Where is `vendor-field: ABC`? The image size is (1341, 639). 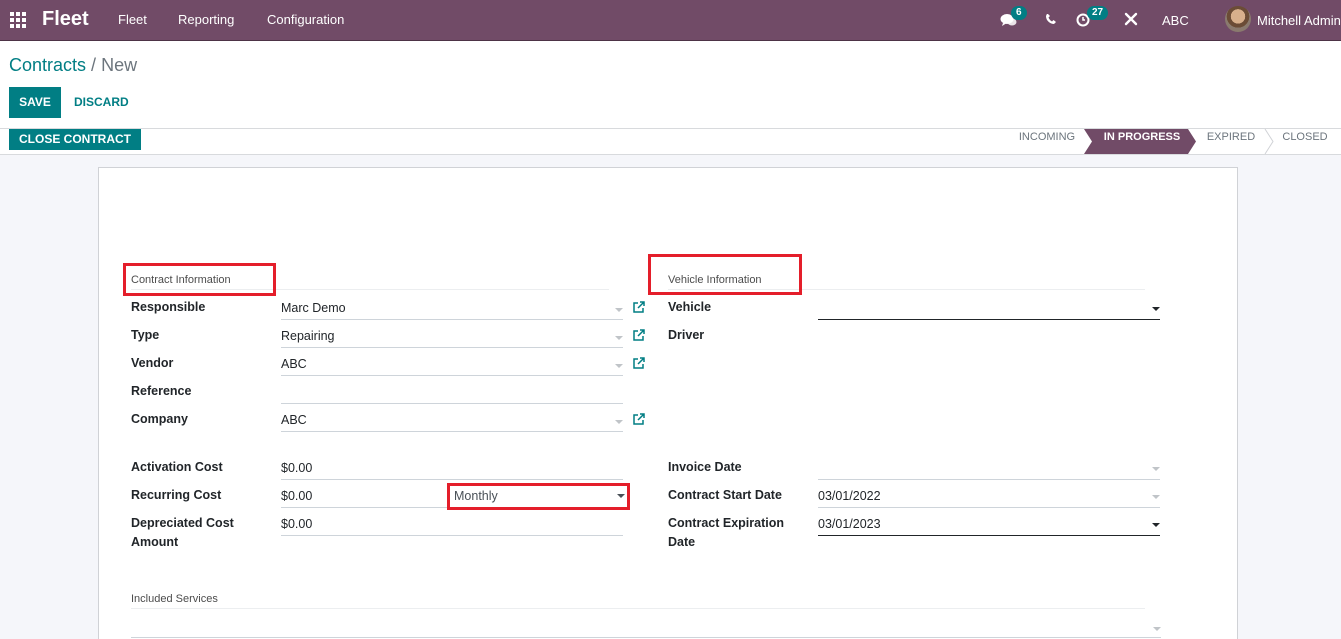 vendor-field: ABC is located at coordinates (294, 364).